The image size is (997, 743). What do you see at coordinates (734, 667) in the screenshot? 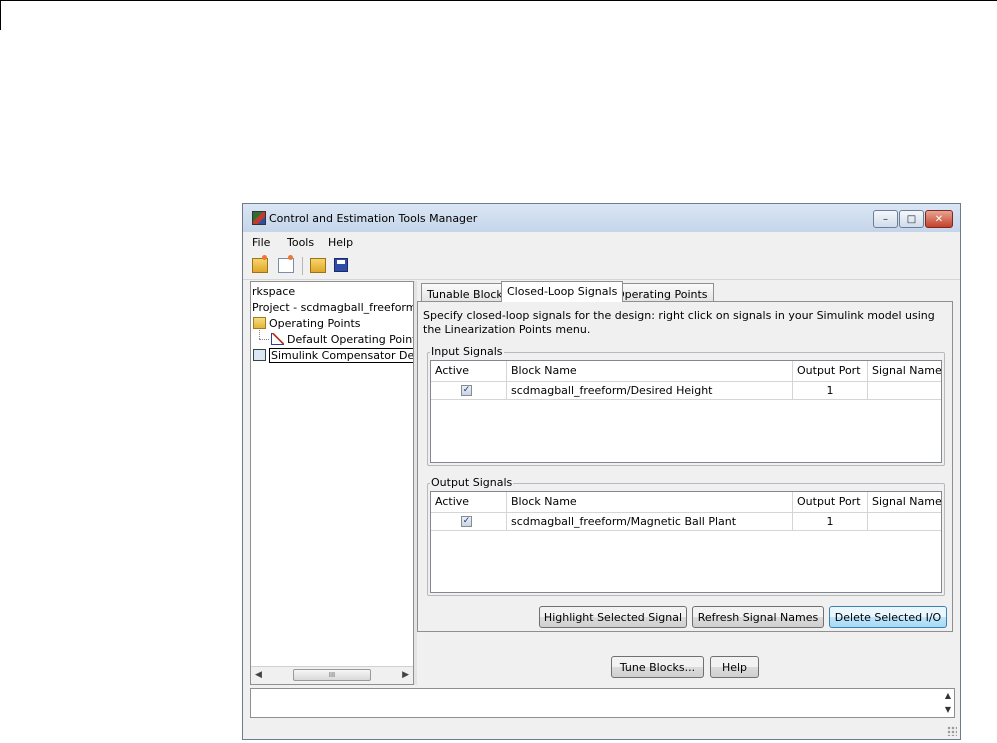
I see `help-button: Help` at bounding box center [734, 667].